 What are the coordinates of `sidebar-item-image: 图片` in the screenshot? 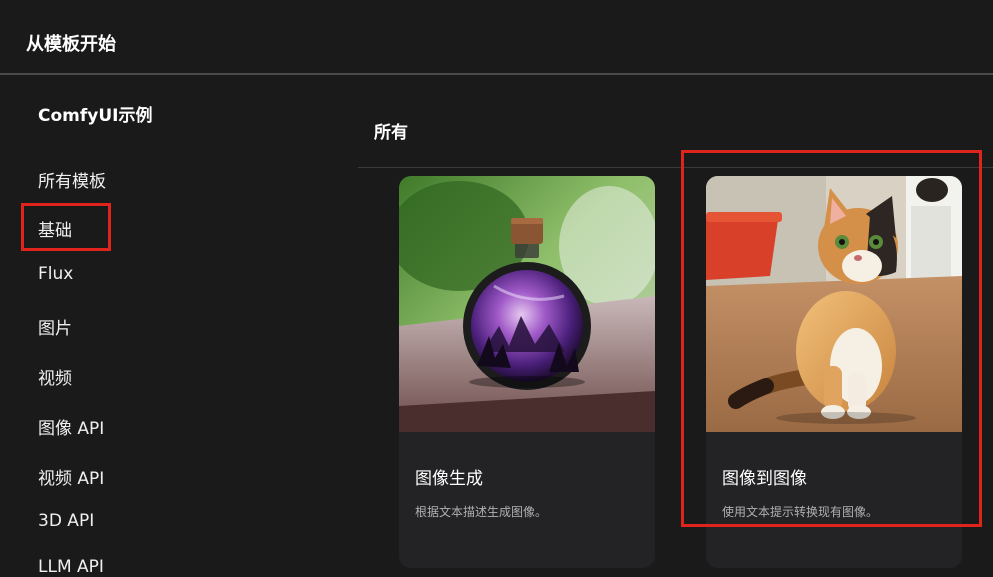 It's located at (55, 326).